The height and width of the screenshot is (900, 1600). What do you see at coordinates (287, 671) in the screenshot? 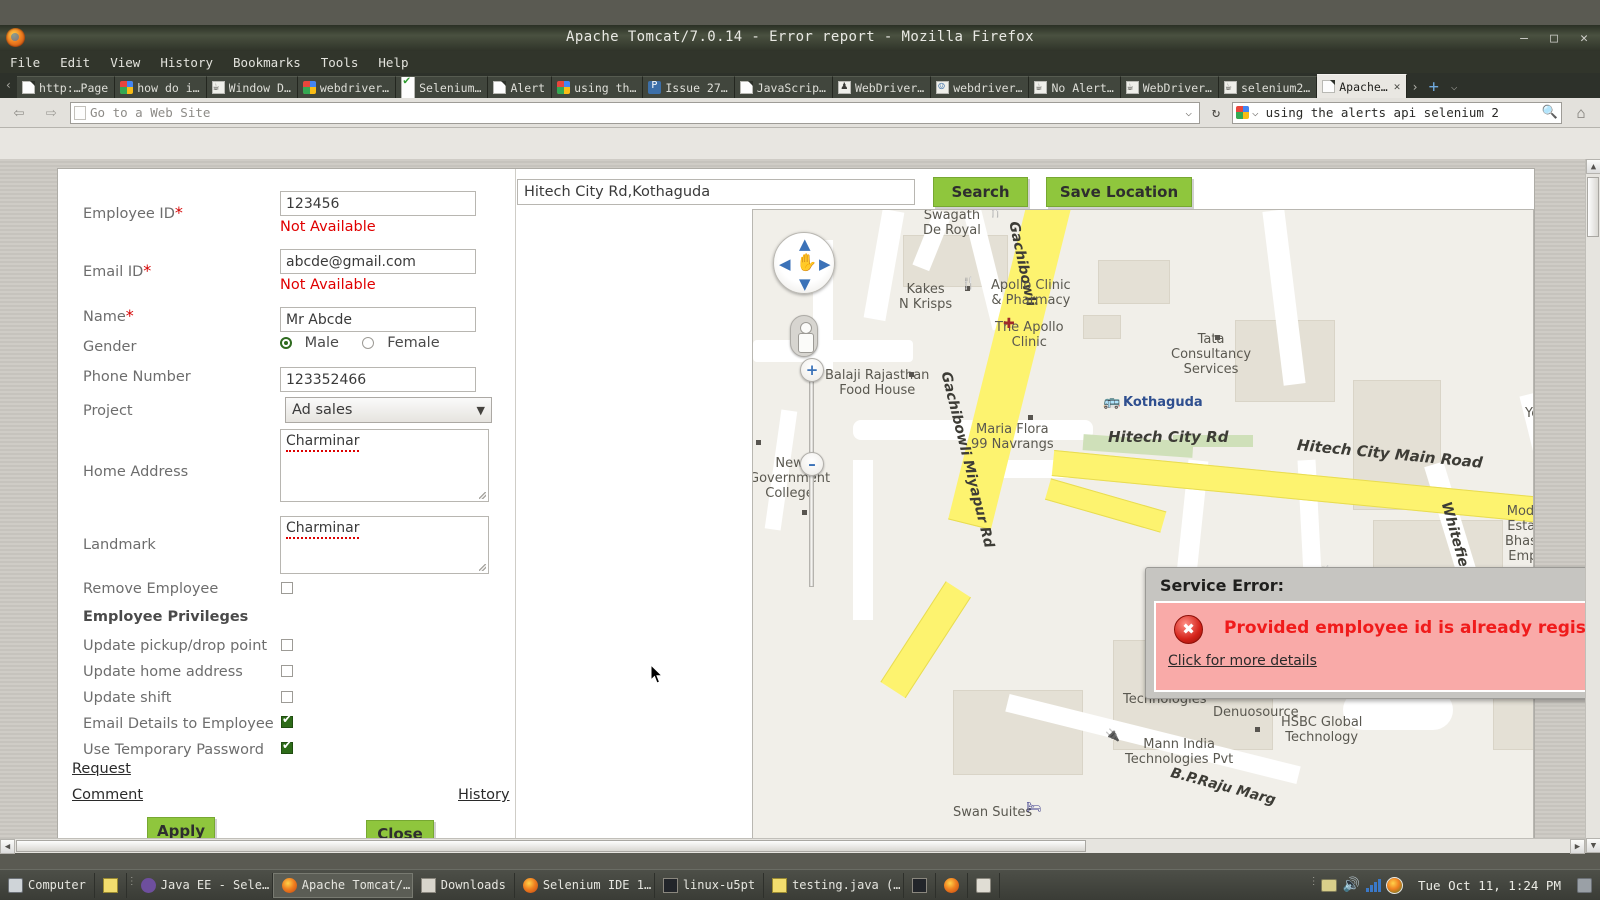
I see `update-home-address-checkbox` at bounding box center [287, 671].